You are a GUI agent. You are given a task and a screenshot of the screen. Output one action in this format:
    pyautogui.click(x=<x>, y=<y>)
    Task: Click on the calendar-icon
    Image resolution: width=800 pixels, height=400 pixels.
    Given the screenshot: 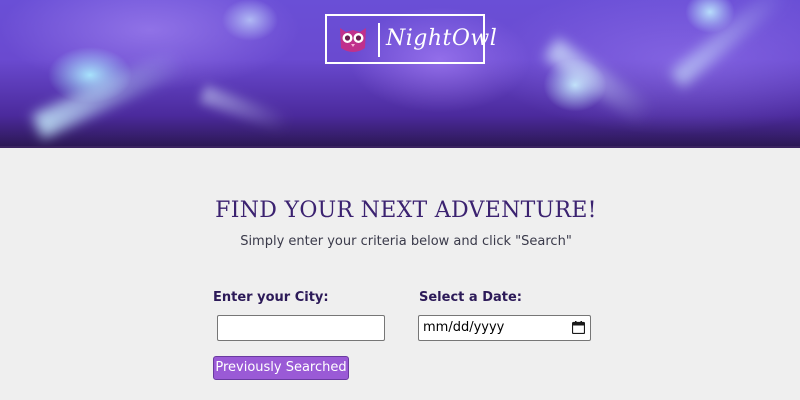 What is the action you would take?
    pyautogui.click(x=578, y=328)
    